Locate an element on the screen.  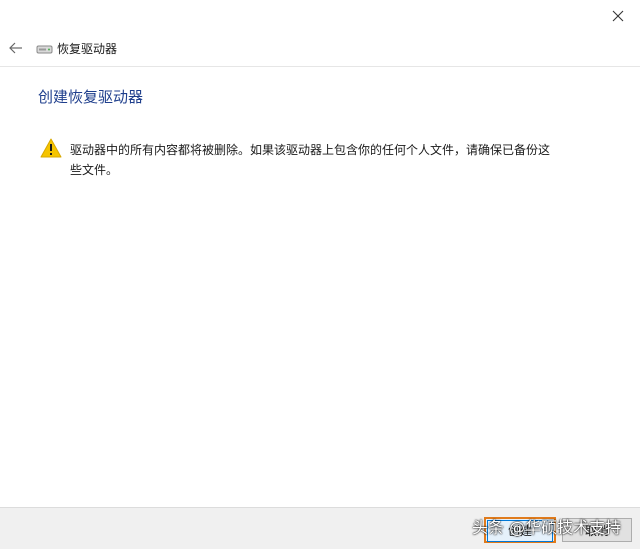
window-title: 恢复驱动器 is located at coordinates (87, 49).